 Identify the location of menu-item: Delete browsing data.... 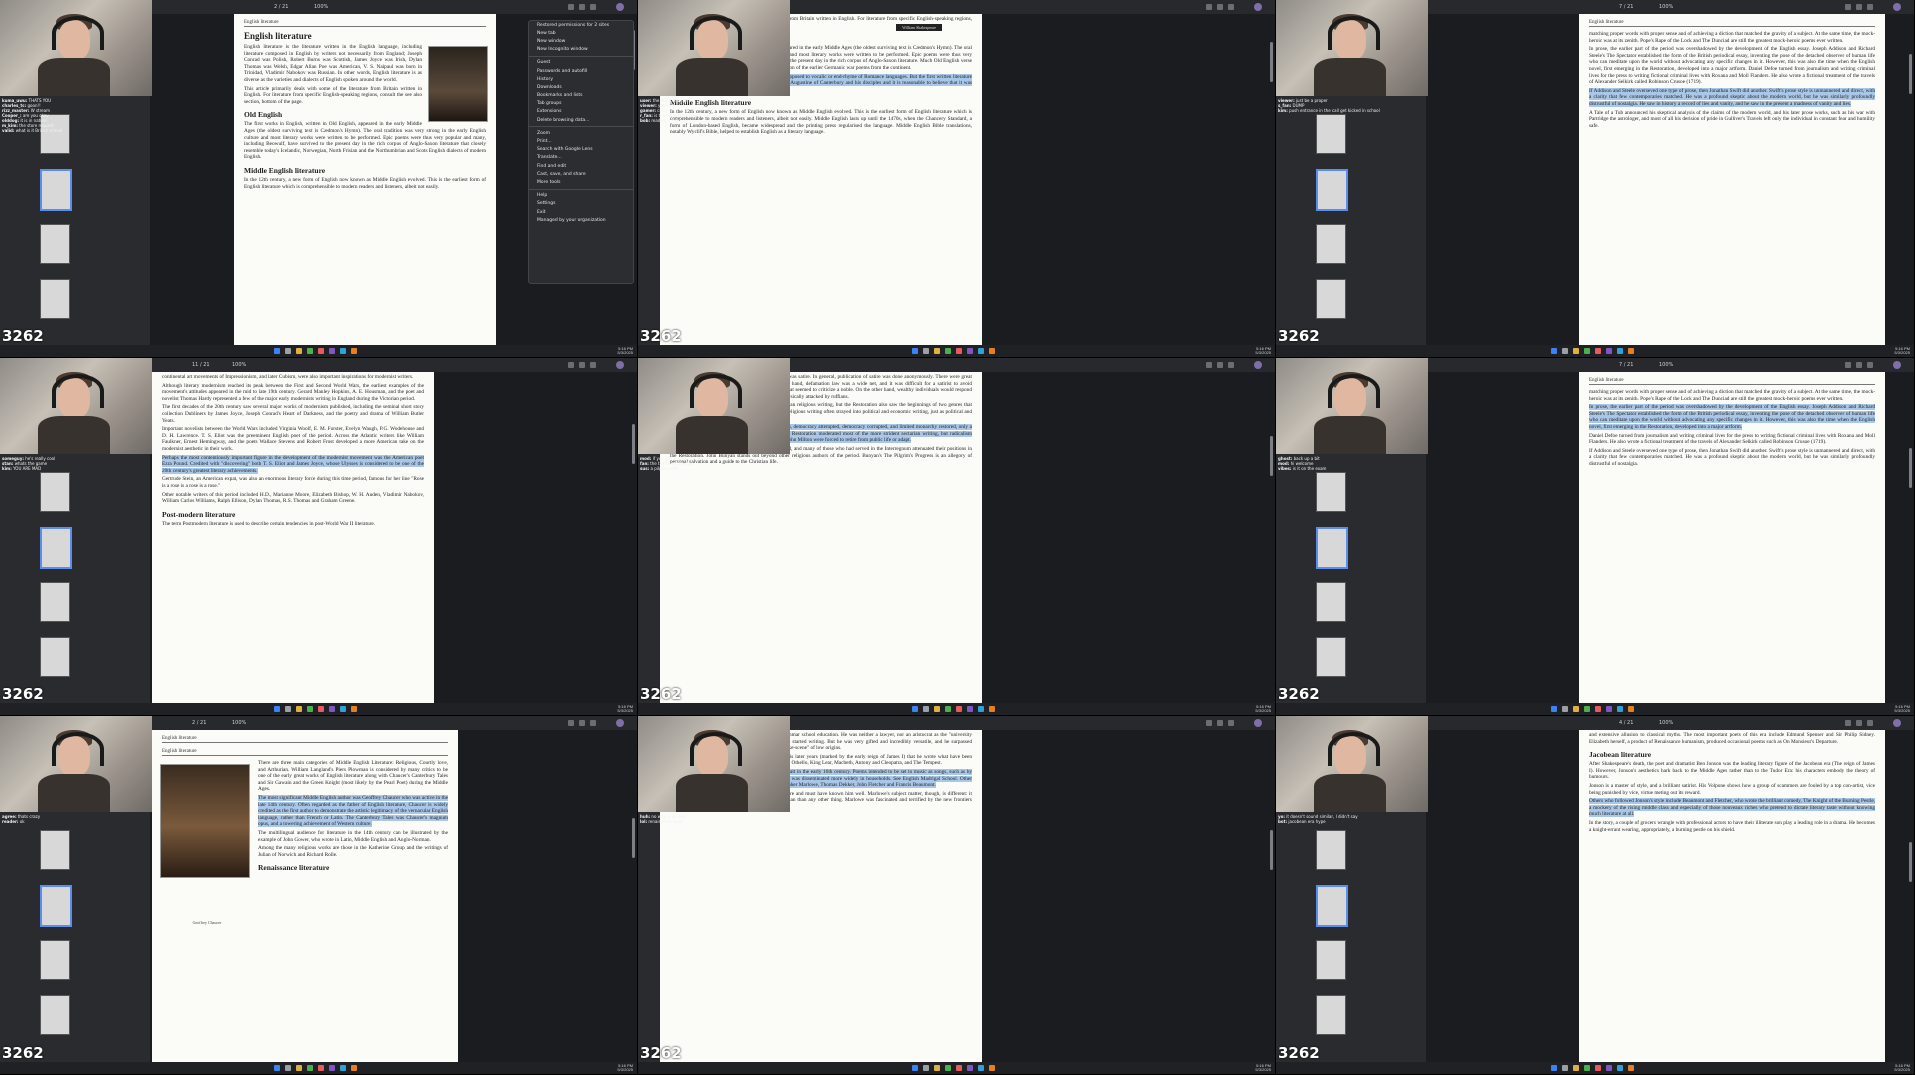
(581, 120).